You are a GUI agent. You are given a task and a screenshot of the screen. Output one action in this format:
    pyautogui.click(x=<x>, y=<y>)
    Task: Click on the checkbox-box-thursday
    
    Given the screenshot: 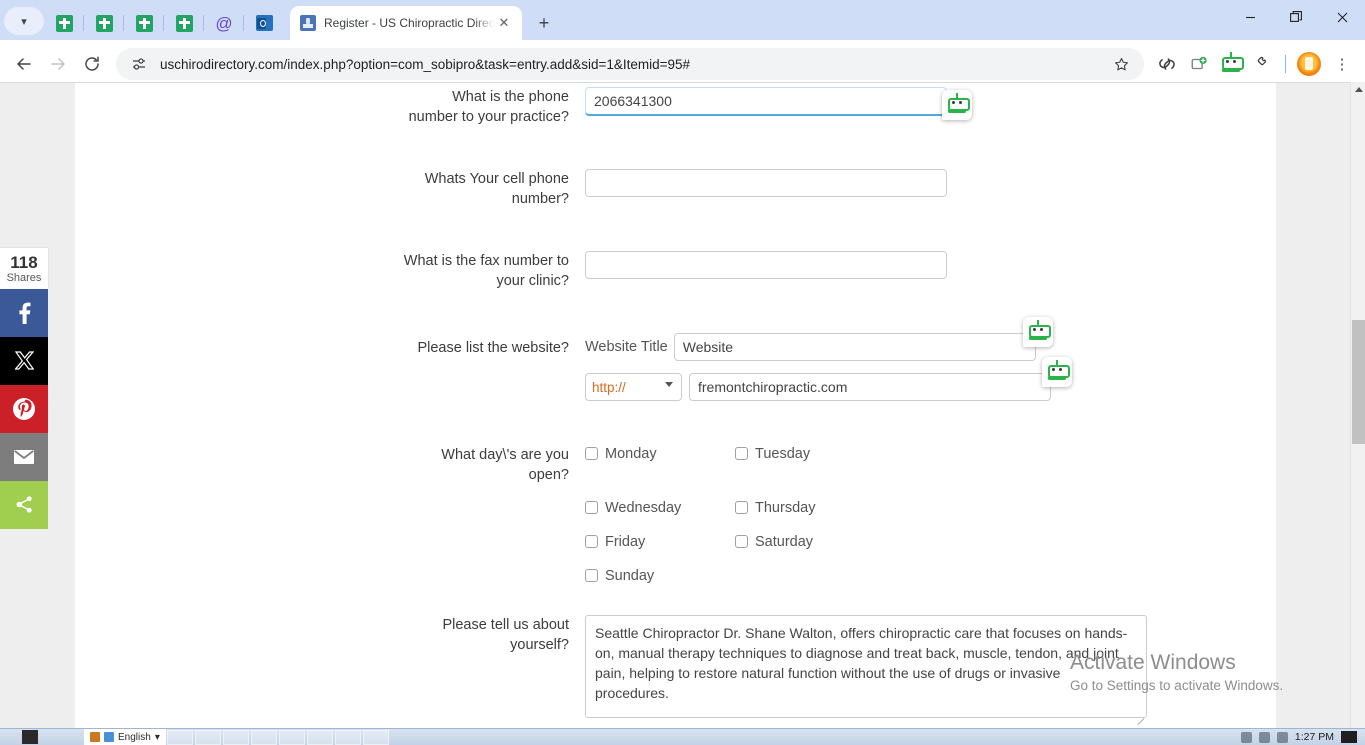 What is the action you would take?
    pyautogui.click(x=741, y=507)
    